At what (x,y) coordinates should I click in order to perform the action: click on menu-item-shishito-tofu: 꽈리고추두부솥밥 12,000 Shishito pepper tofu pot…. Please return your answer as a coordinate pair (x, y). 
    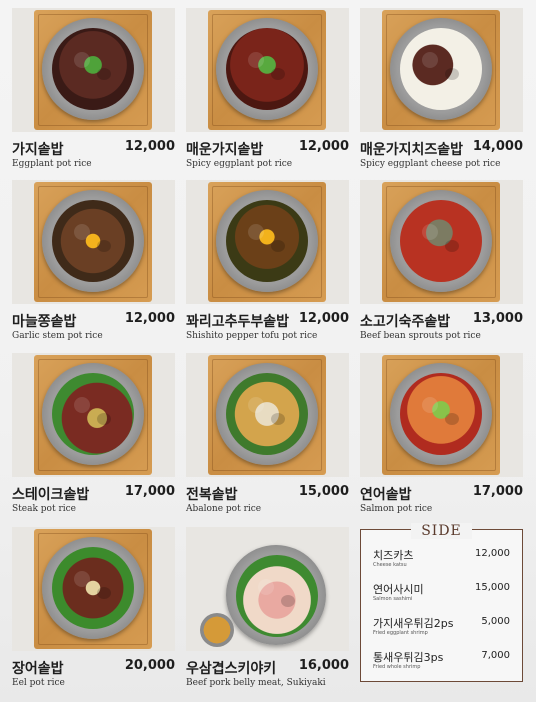
    Looking at the image, I should click on (267, 260).